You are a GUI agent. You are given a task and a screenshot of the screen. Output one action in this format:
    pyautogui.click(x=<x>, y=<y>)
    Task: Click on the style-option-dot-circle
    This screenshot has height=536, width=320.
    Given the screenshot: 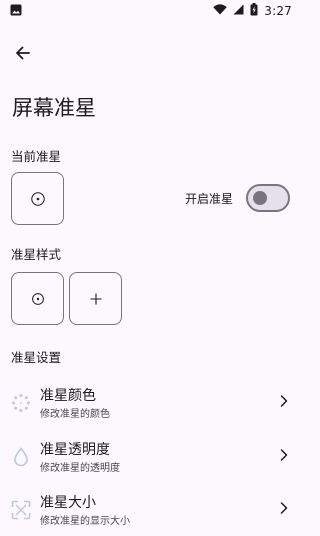 What is the action you would take?
    pyautogui.click(x=37, y=298)
    